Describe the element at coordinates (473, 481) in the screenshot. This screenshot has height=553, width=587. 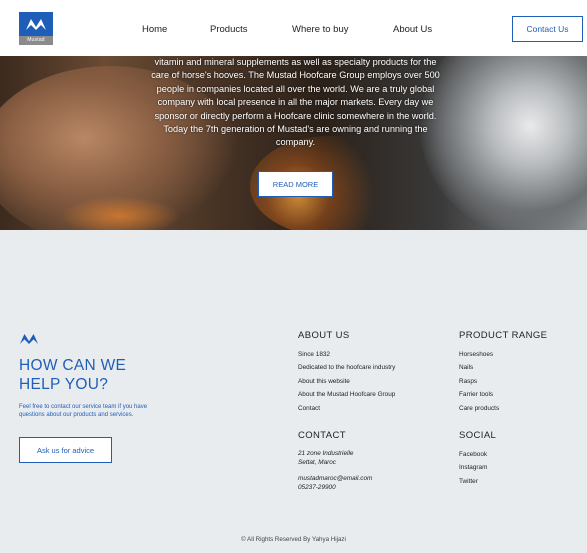
I see `social-link-twitter: Twitter` at that location.